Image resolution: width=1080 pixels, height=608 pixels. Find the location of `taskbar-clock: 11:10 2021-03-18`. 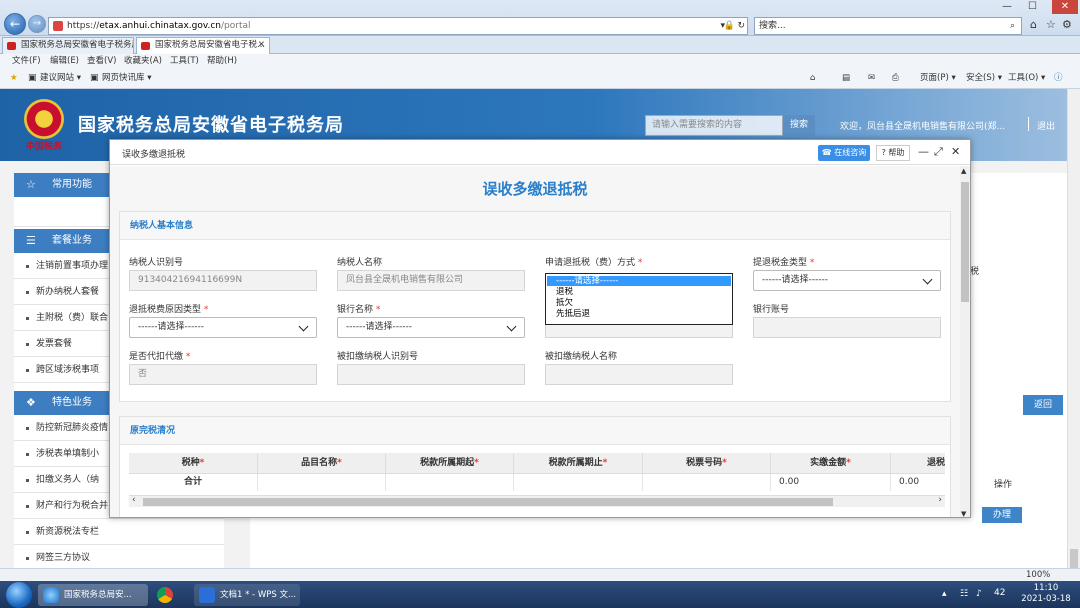

taskbar-clock: 11:10 2021-03-18 is located at coordinates (1046, 594).